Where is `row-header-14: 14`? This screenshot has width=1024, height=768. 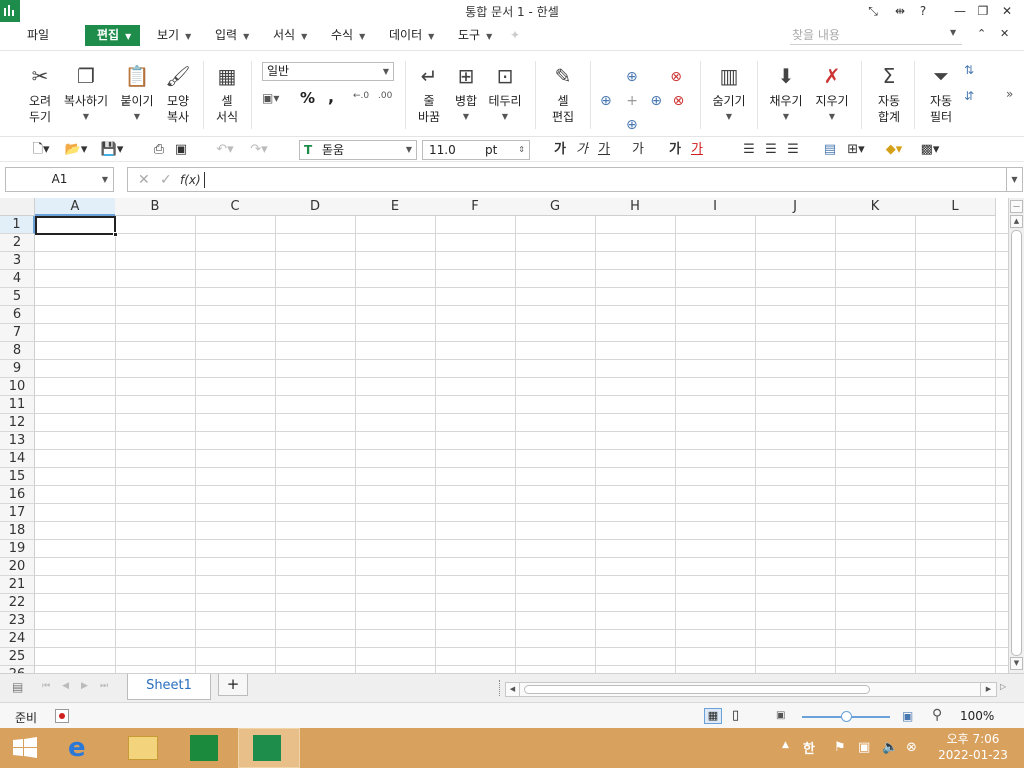
row-header-14: 14 is located at coordinates (17, 459).